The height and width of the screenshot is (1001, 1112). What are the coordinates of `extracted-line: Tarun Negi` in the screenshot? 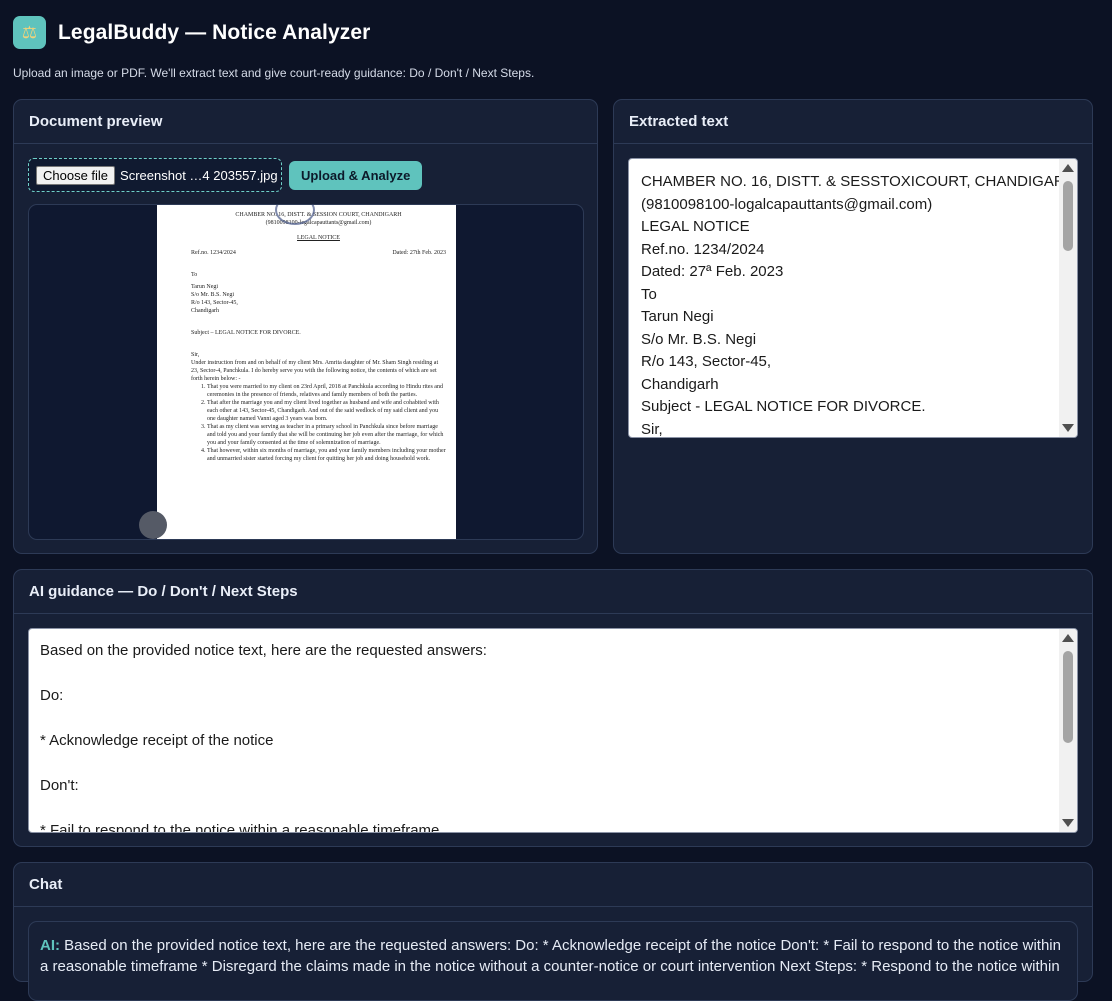 It's located at (677, 316).